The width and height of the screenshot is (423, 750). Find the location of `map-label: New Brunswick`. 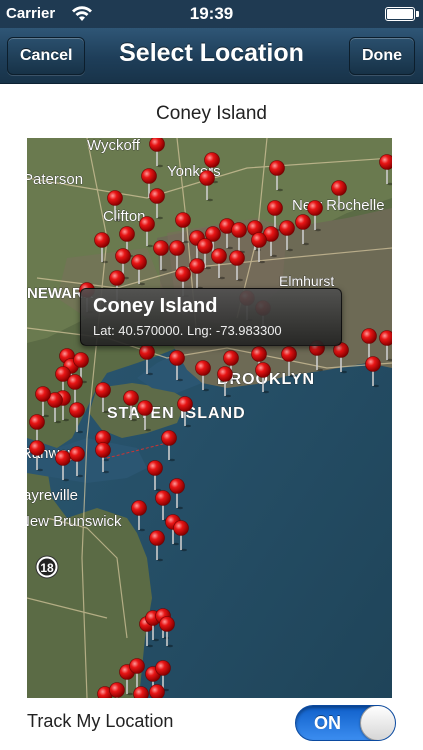

map-label: New Brunswick is located at coordinates (74, 521).